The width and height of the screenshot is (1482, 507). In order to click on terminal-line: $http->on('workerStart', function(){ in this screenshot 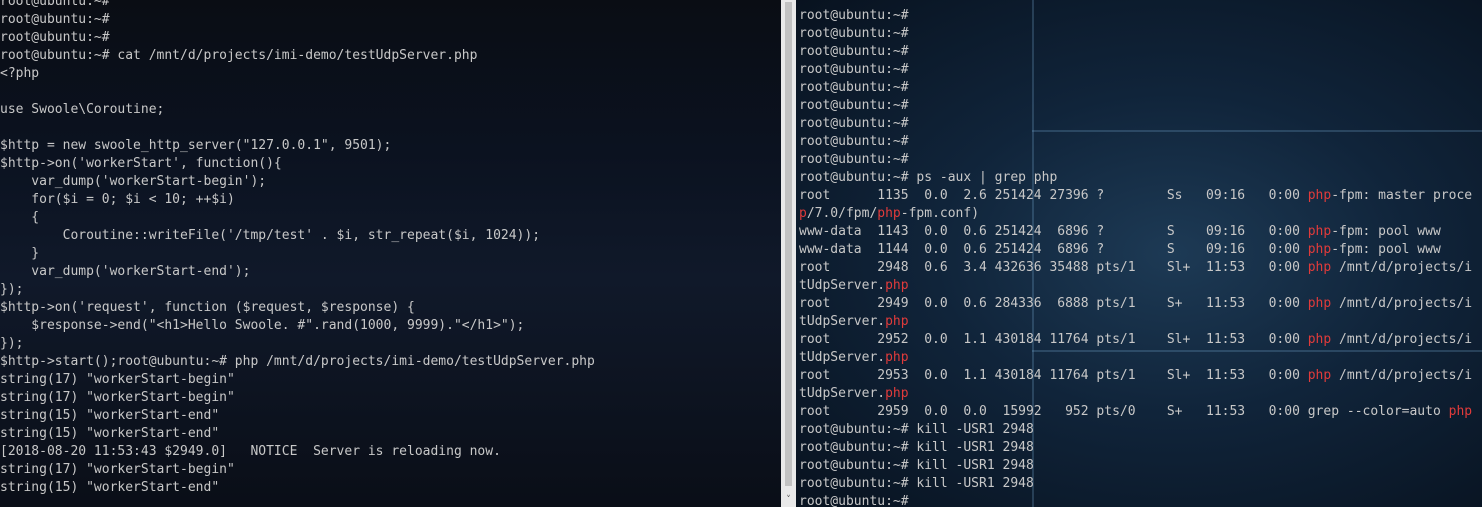, I will do `click(141, 163)`.